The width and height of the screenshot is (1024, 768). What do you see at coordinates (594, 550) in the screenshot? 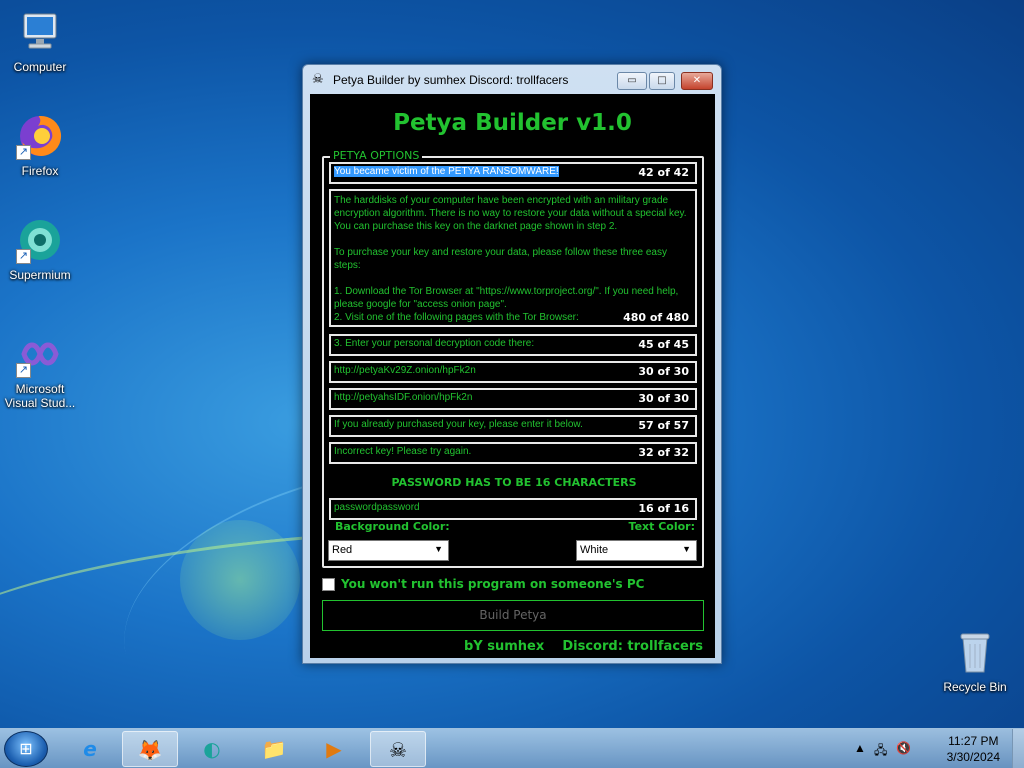
I see `select-value: White` at bounding box center [594, 550].